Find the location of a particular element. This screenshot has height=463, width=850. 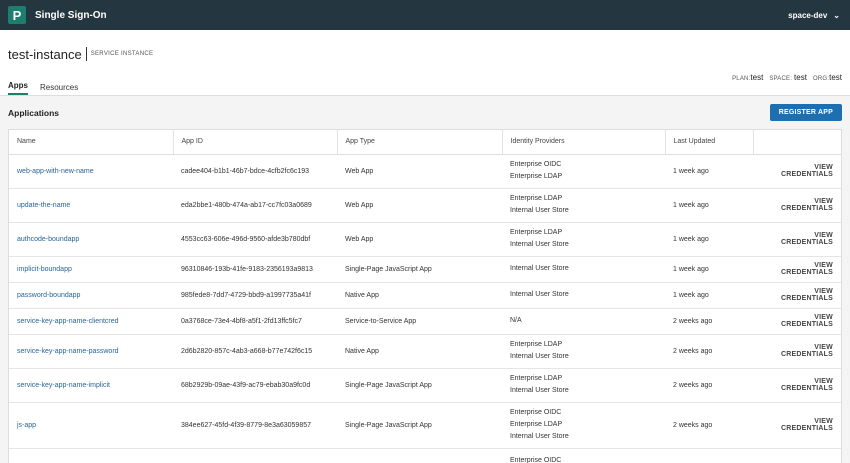

app-name-cell is located at coordinates (91, 455).